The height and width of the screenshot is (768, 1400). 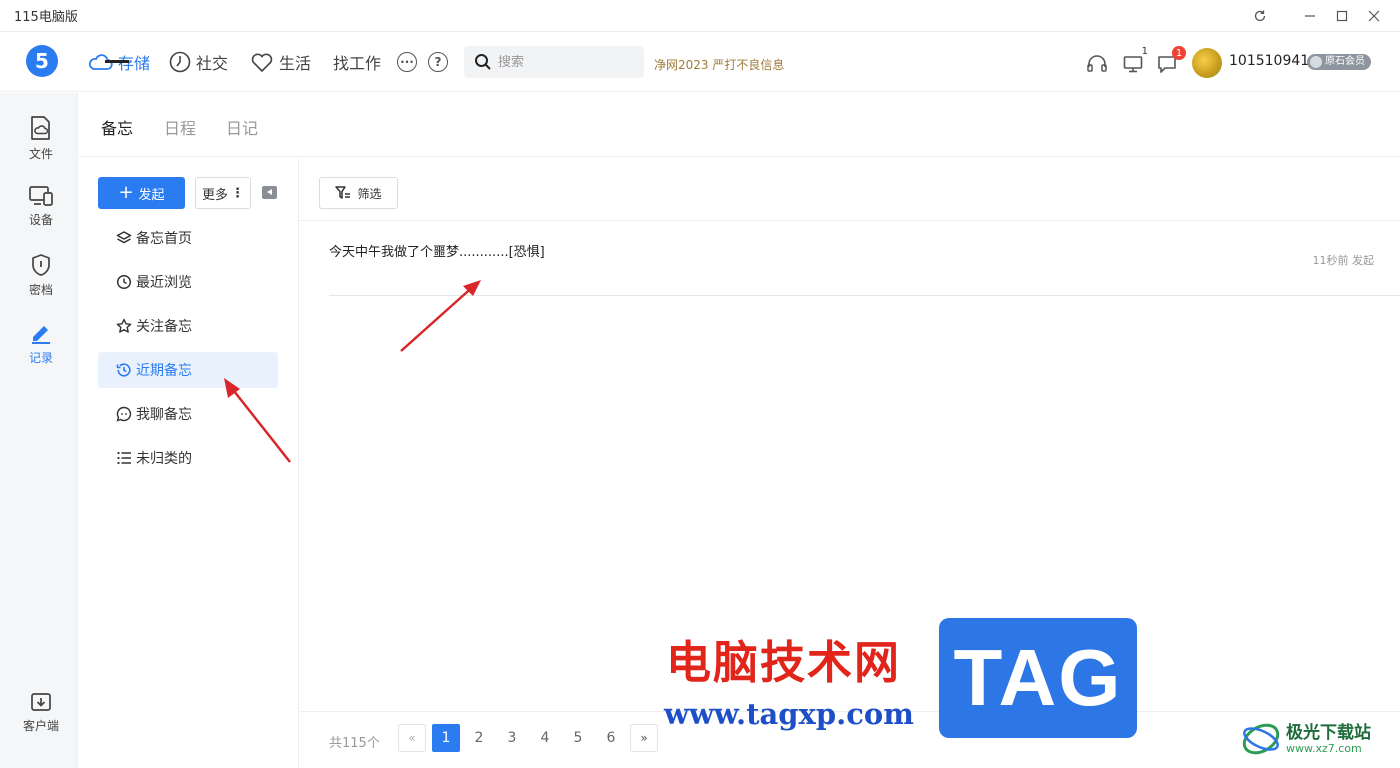 I want to click on page-6: 6, so click(x=611, y=738).